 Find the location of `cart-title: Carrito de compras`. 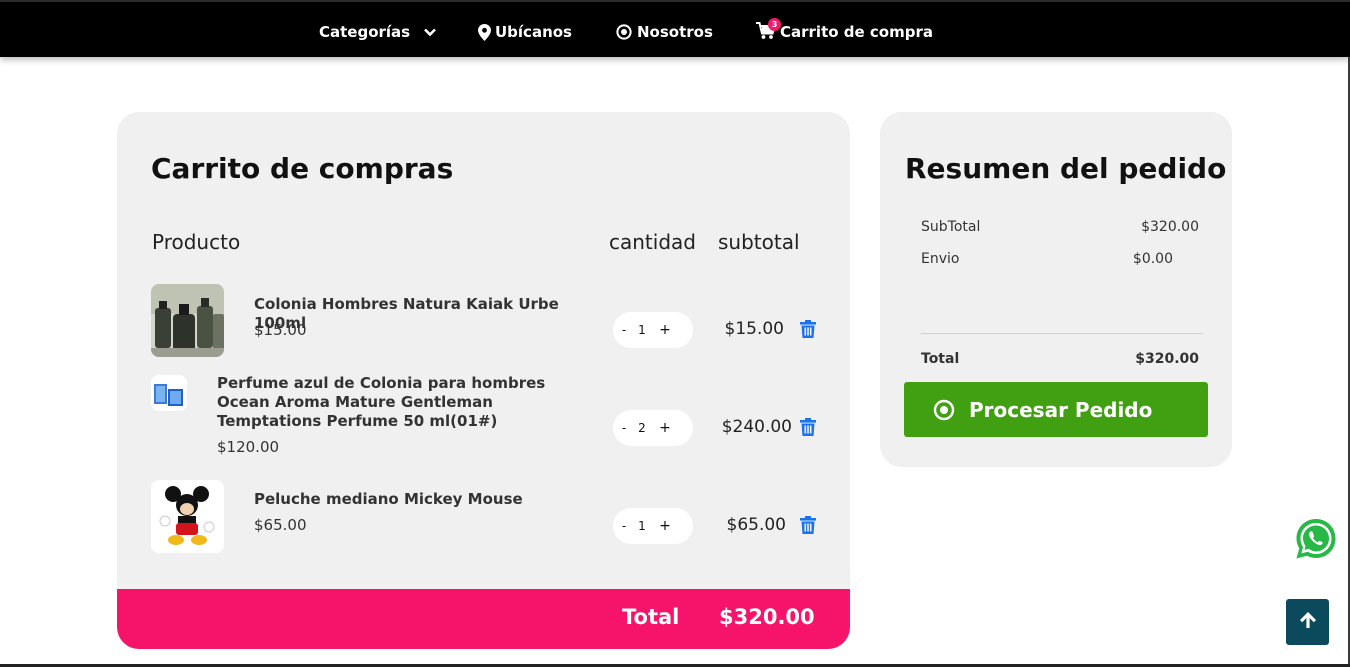

cart-title: Carrito de compras is located at coordinates (302, 168).